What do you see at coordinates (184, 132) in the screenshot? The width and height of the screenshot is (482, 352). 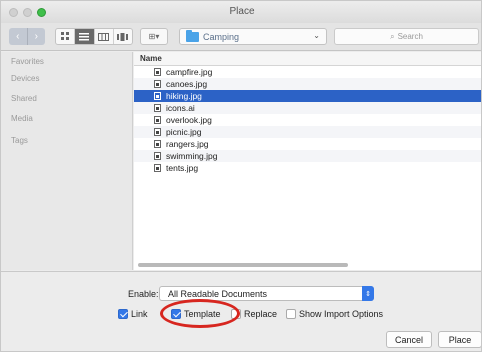 I see `file-name: picnic.jpg` at bounding box center [184, 132].